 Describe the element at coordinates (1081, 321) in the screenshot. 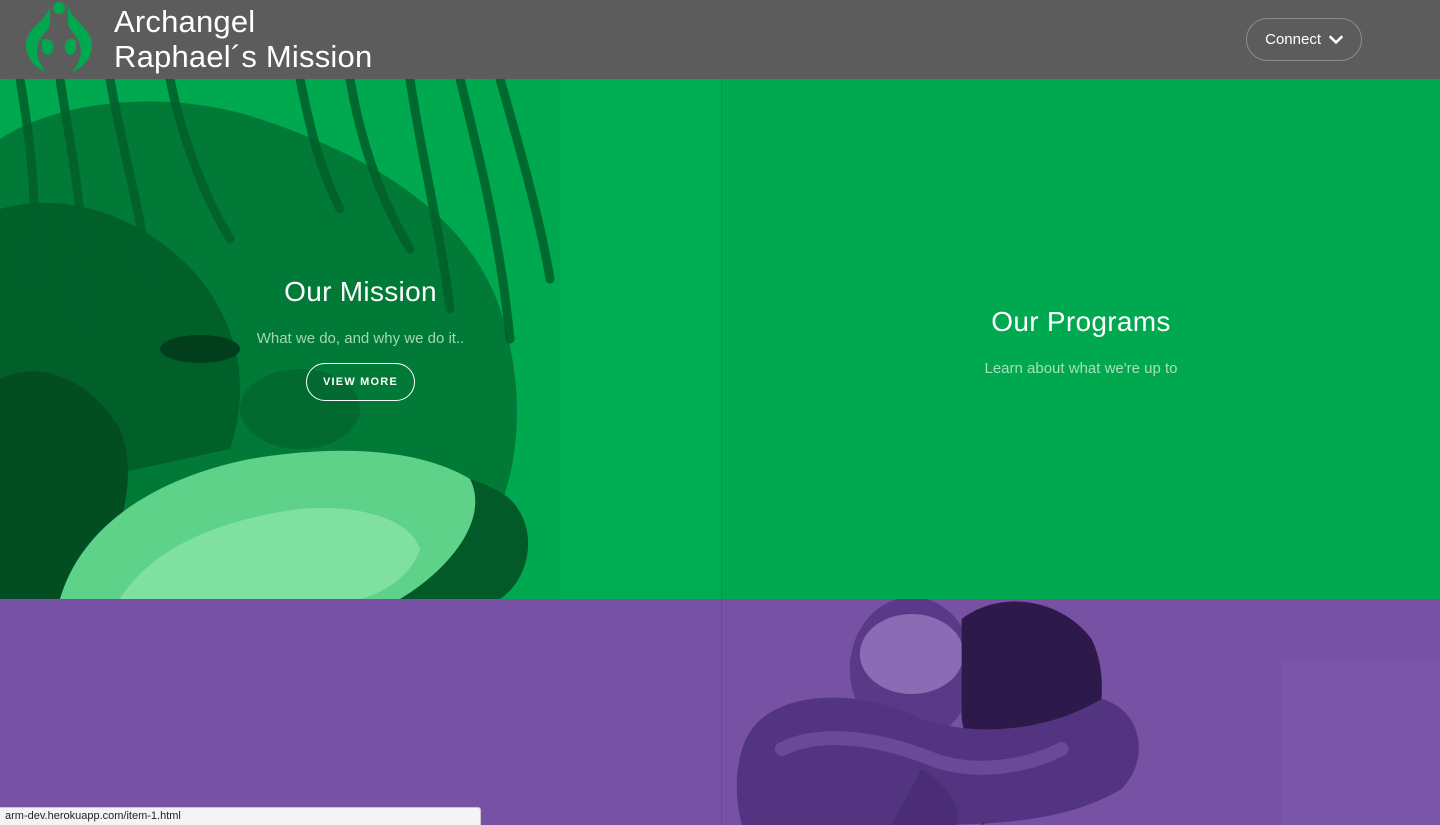

I see `programs-title: Our Programs` at that location.